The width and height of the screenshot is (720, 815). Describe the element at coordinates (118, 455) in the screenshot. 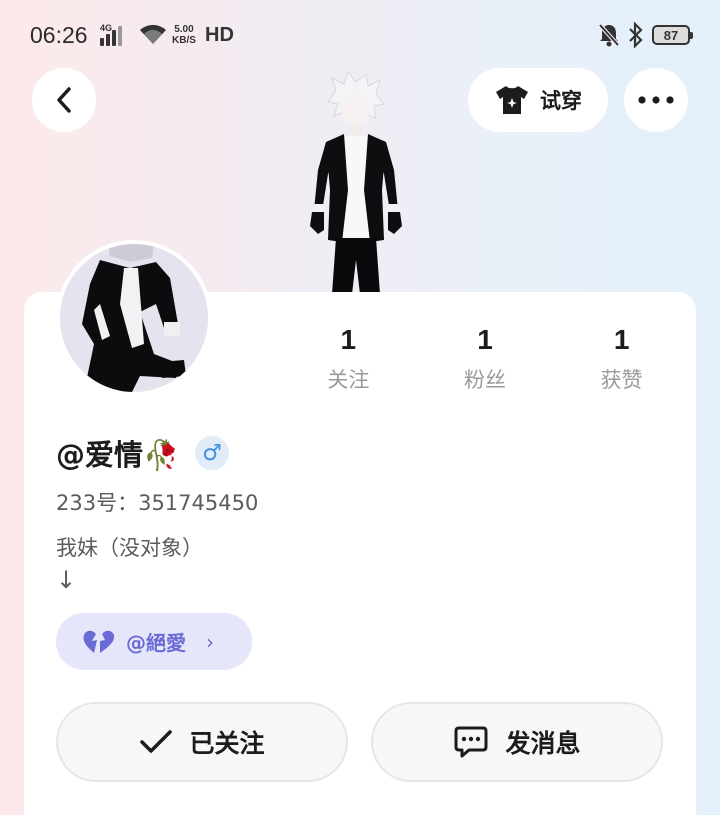

I see `username: @爱情🥀` at that location.